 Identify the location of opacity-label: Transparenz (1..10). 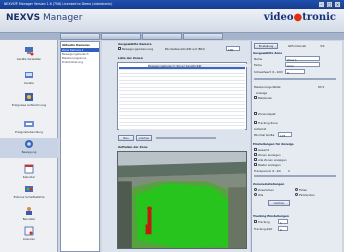
(268, 171).